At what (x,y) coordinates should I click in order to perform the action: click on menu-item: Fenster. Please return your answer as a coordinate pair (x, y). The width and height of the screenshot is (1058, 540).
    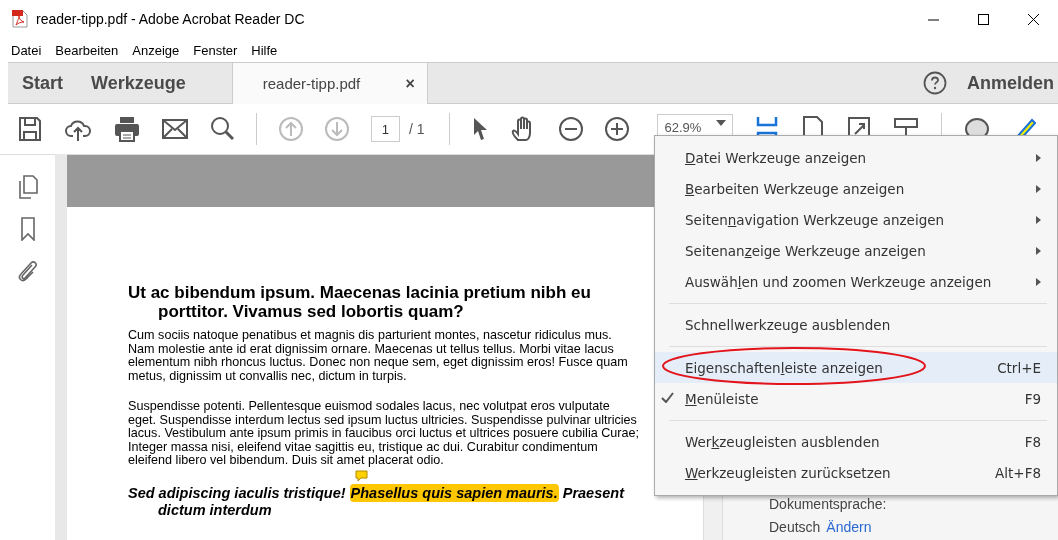
    Looking at the image, I should click on (215, 50).